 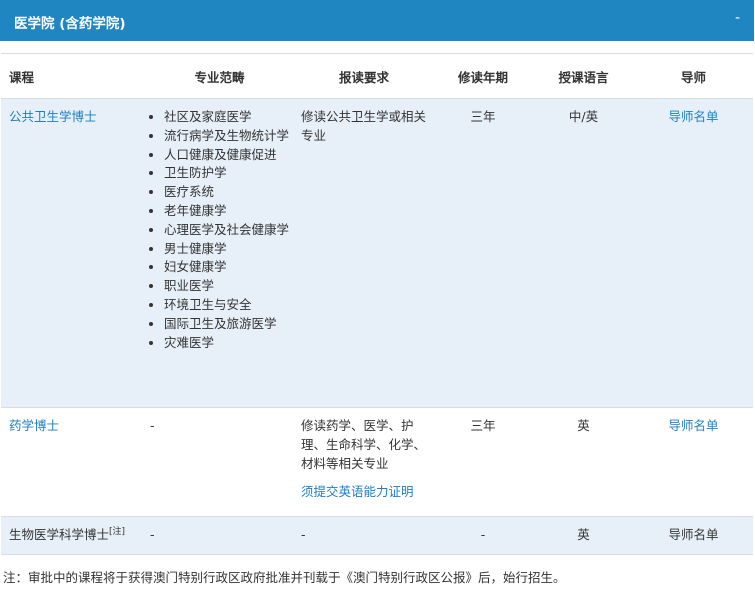 I want to click on list-item: 卫生防护学, so click(x=226, y=173).